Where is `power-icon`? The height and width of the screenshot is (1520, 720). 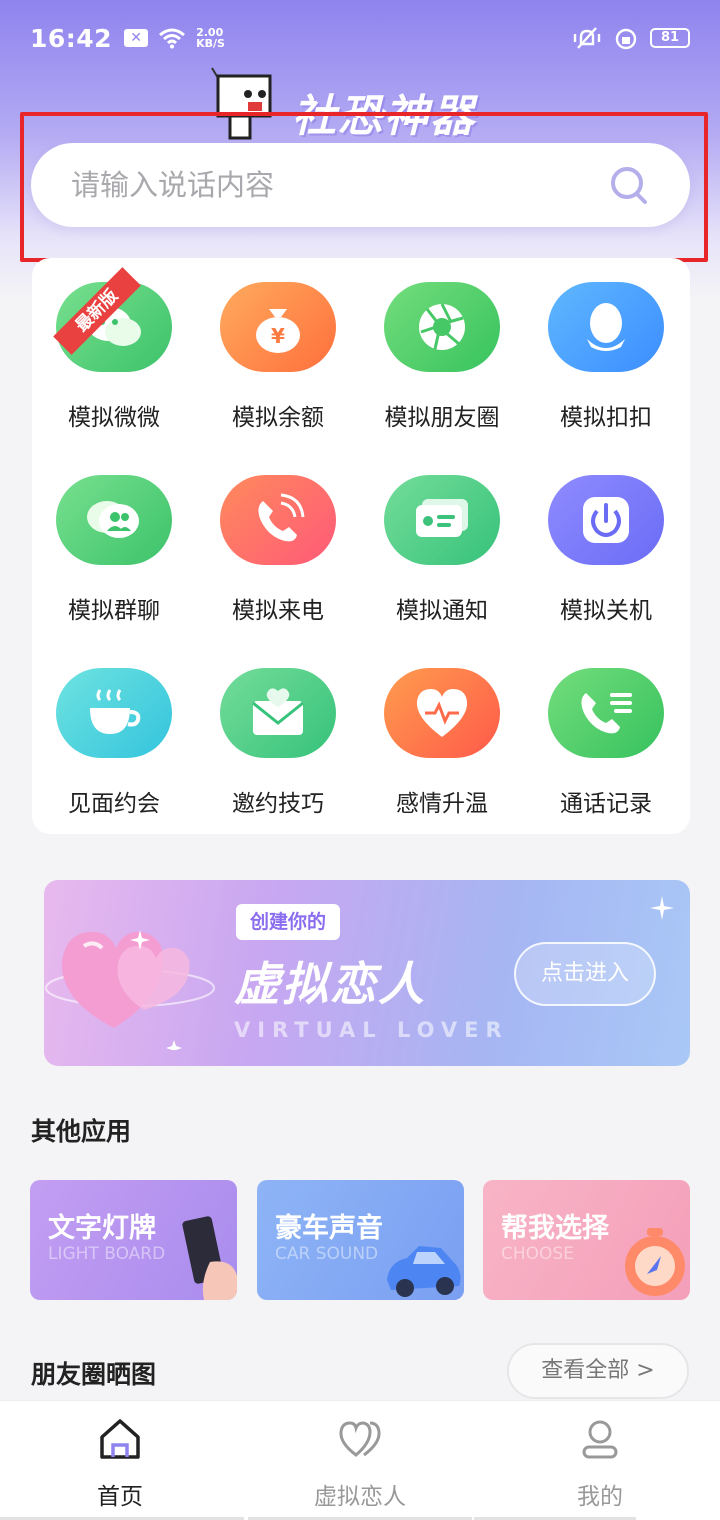
power-icon is located at coordinates (606, 520).